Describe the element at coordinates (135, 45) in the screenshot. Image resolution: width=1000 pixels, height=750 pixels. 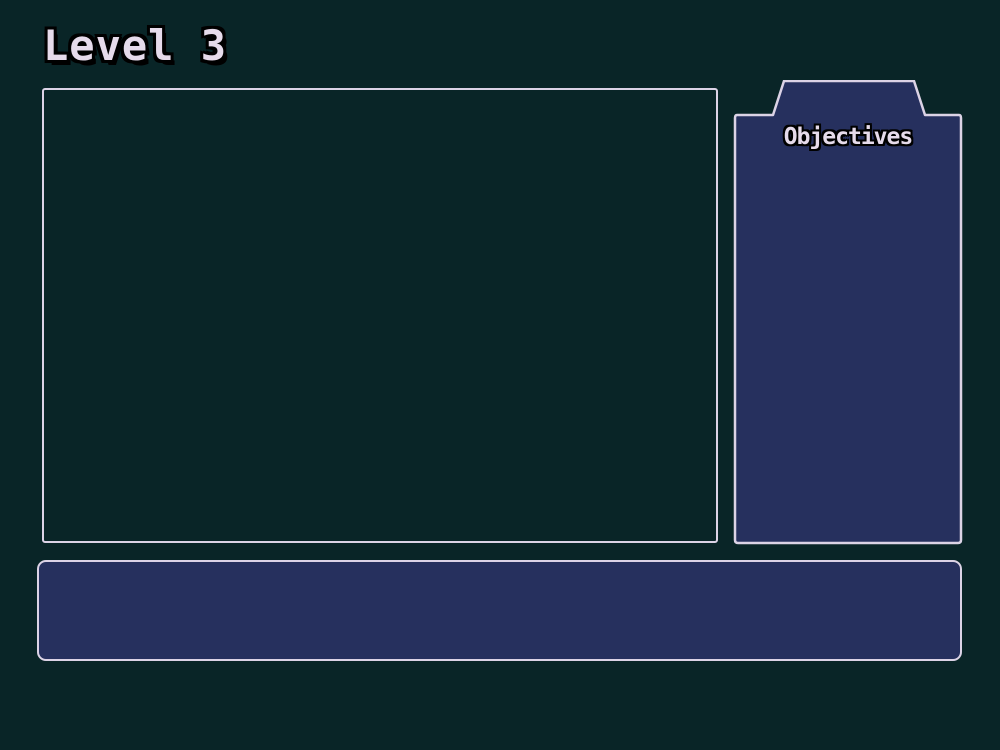
I see `level-title: Level 3` at that location.